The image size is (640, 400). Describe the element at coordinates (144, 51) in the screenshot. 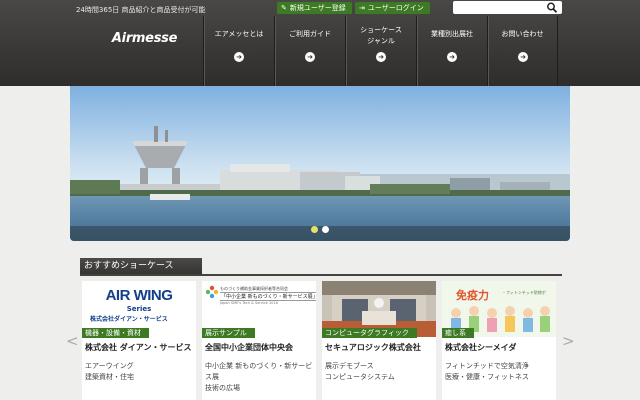

I see `site-logo: Airmesse` at that location.